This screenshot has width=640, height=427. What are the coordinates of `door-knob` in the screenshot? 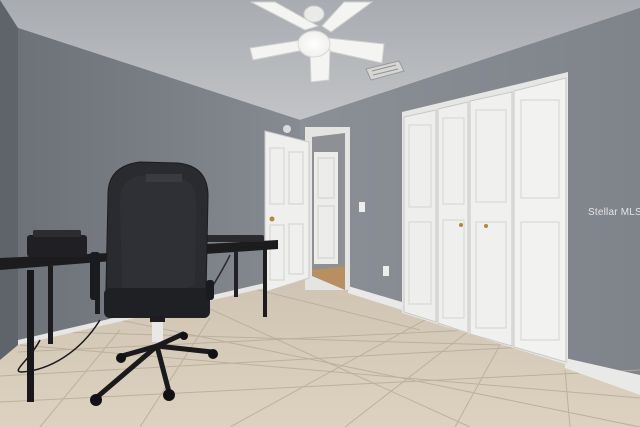 It's located at (272, 219).